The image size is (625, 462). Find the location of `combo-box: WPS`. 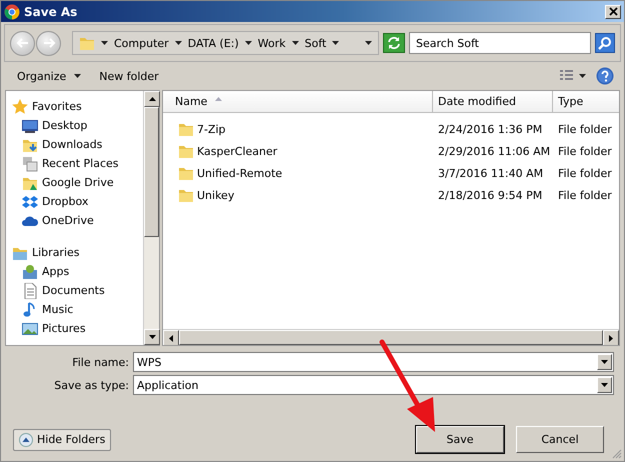

combo-box: WPS is located at coordinates (373, 362).